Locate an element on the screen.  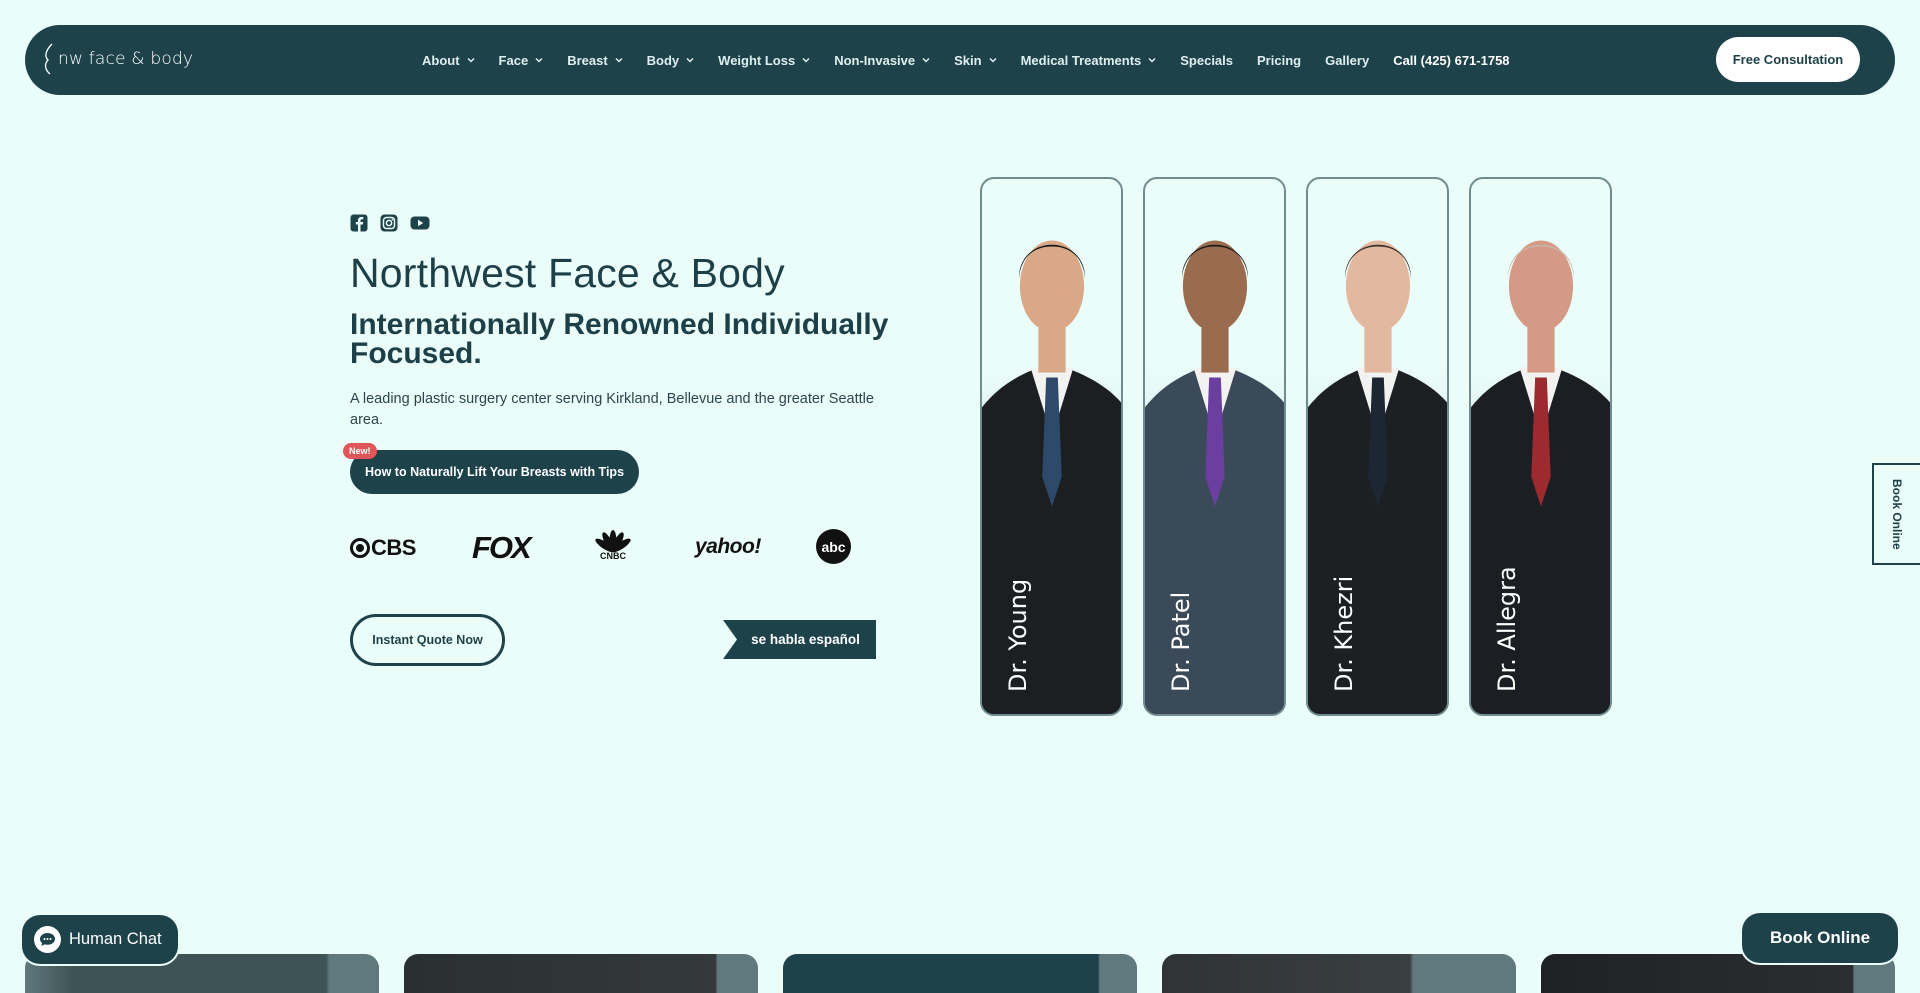
social-links is located at coordinates (390, 223).